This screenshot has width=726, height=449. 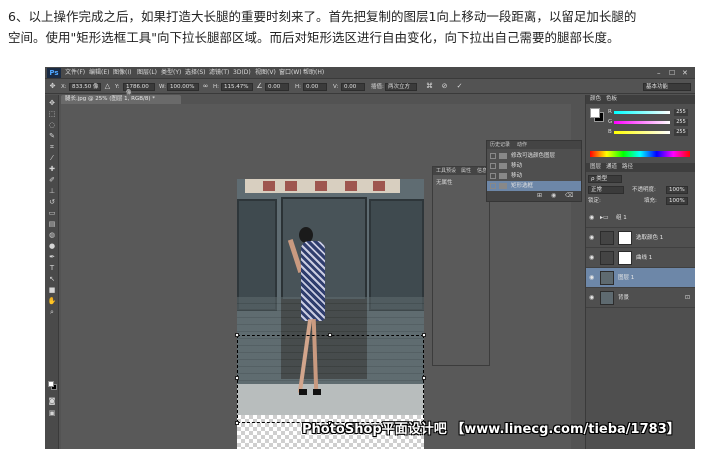 What do you see at coordinates (52, 169) in the screenshot?
I see `healing-icon: ✚` at bounding box center [52, 169].